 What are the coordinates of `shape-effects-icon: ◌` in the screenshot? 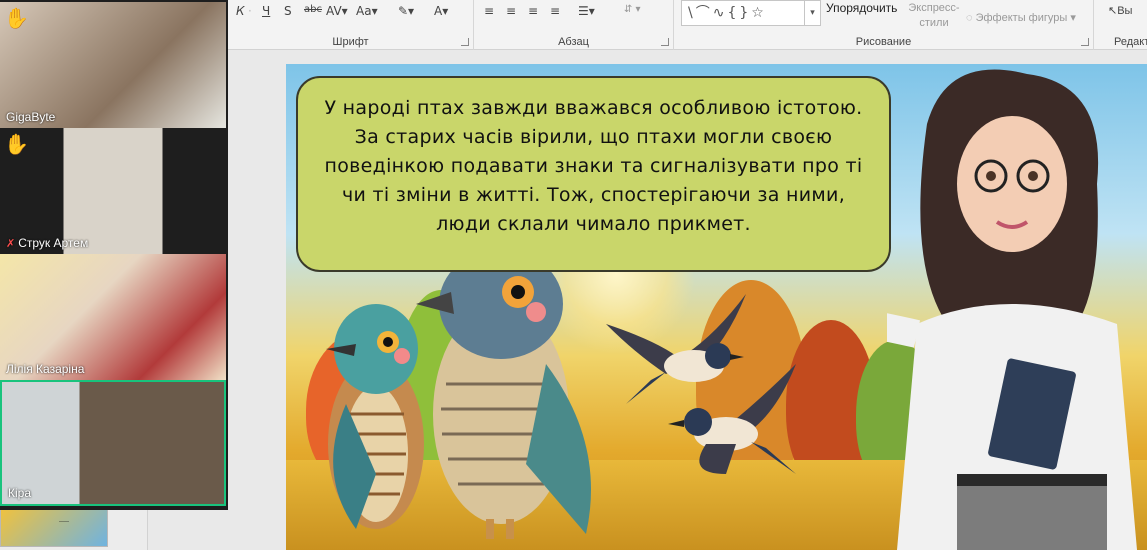 It's located at (971, 18).